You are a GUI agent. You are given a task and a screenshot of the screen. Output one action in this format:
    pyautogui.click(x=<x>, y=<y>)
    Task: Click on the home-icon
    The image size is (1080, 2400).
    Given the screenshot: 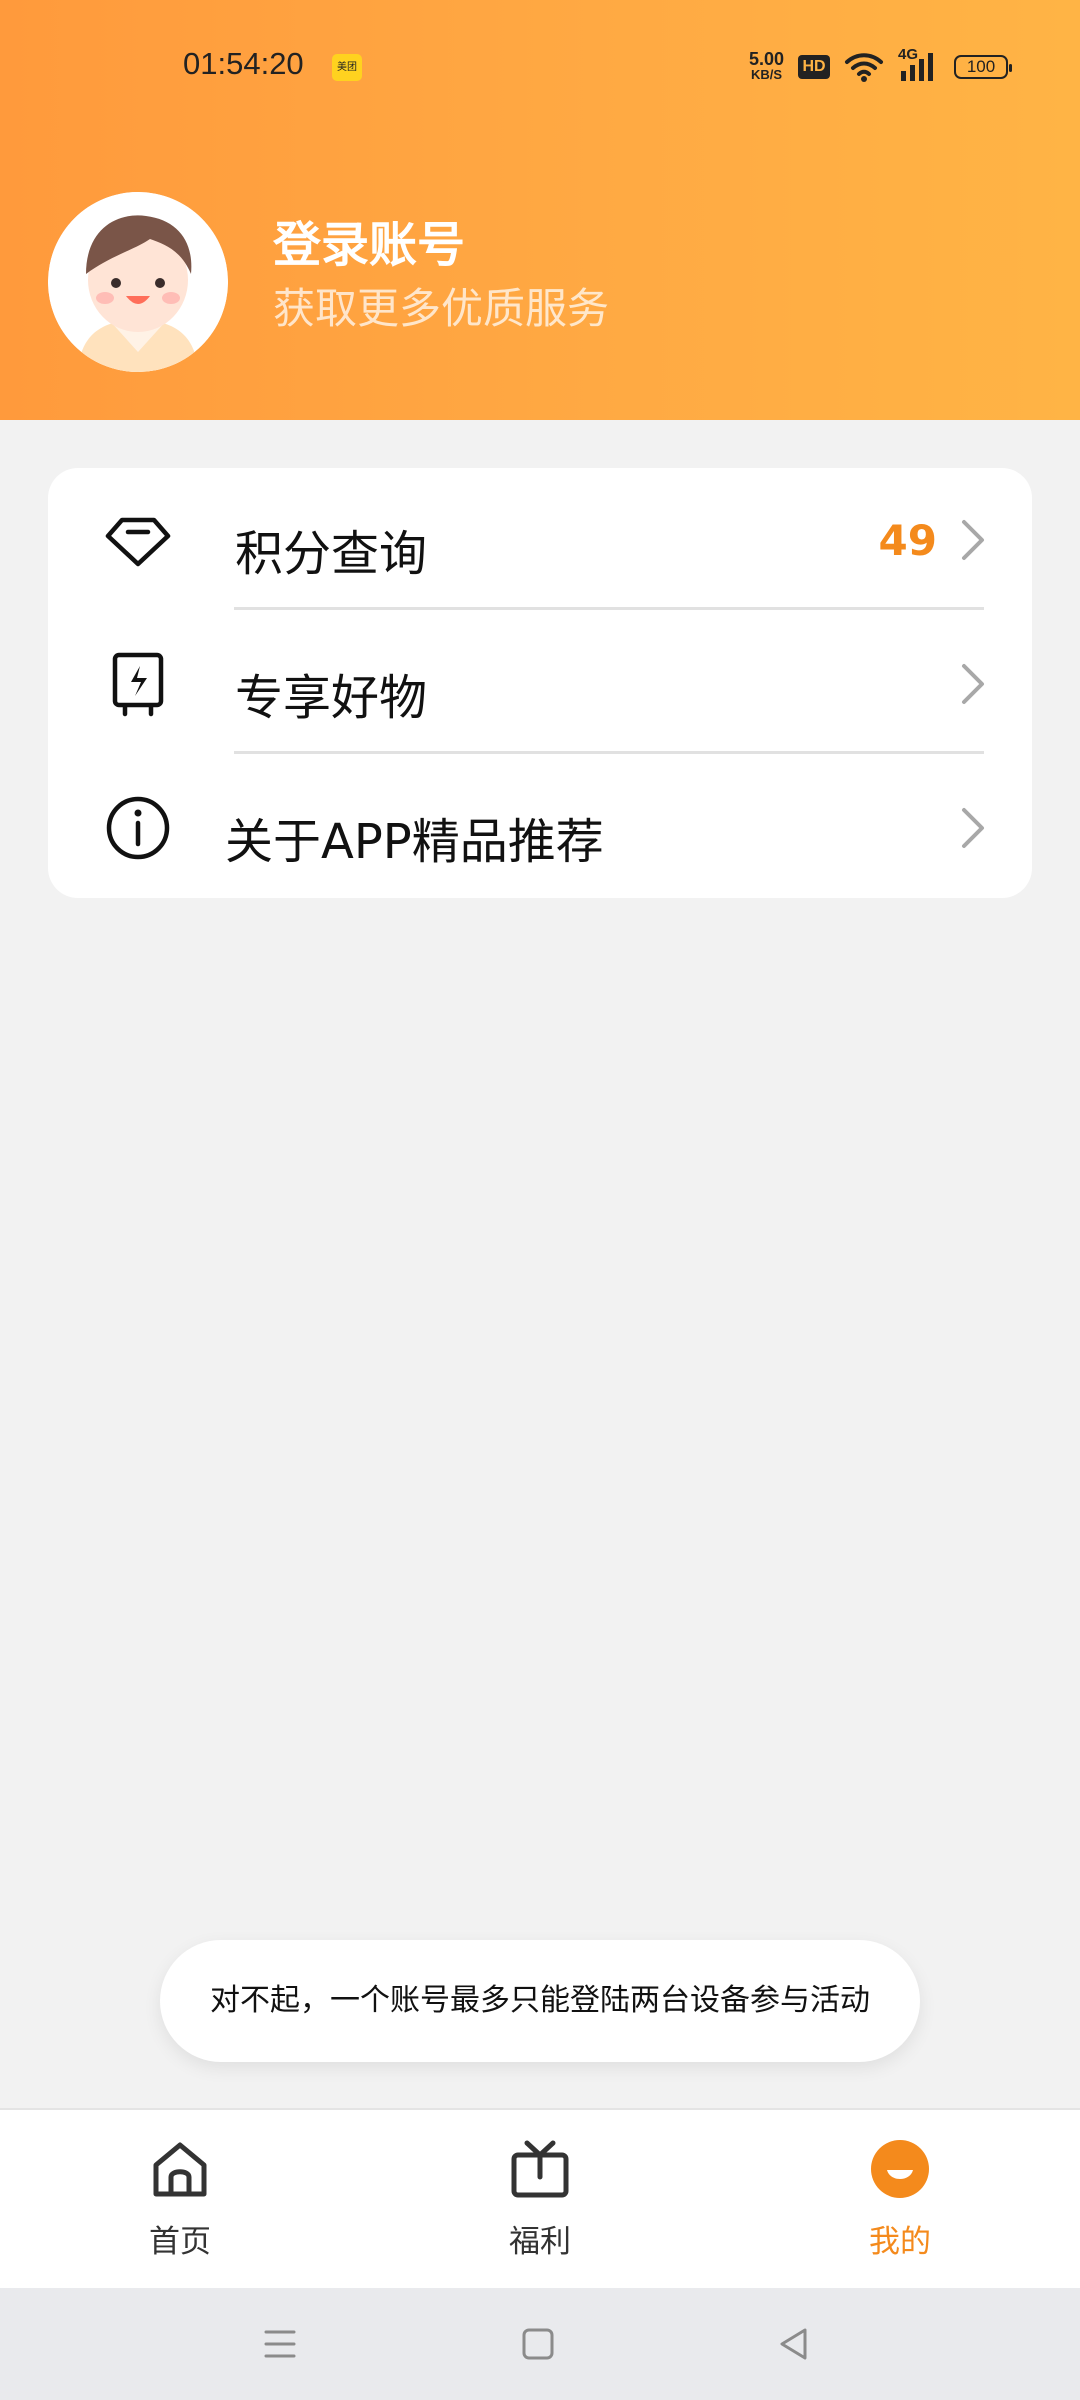 What is the action you would take?
    pyautogui.click(x=180, y=2169)
    